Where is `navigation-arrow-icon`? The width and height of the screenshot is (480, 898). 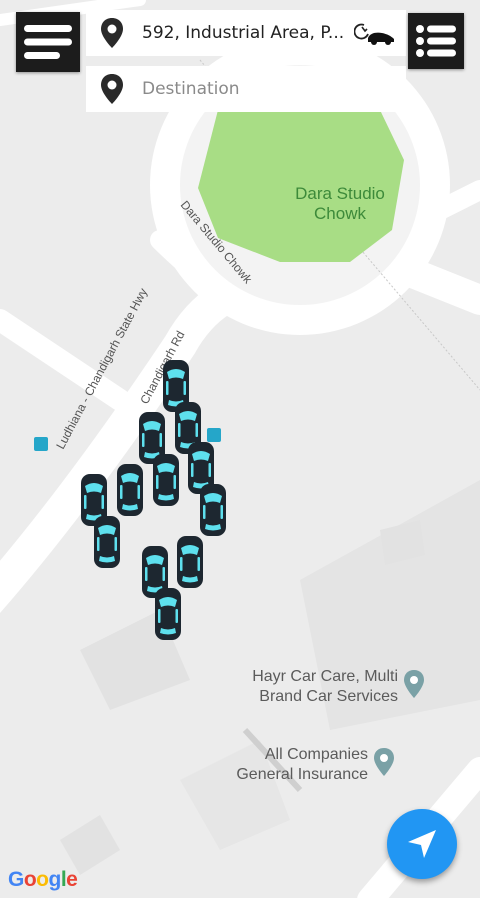 navigation-arrow-icon is located at coordinates (422, 844).